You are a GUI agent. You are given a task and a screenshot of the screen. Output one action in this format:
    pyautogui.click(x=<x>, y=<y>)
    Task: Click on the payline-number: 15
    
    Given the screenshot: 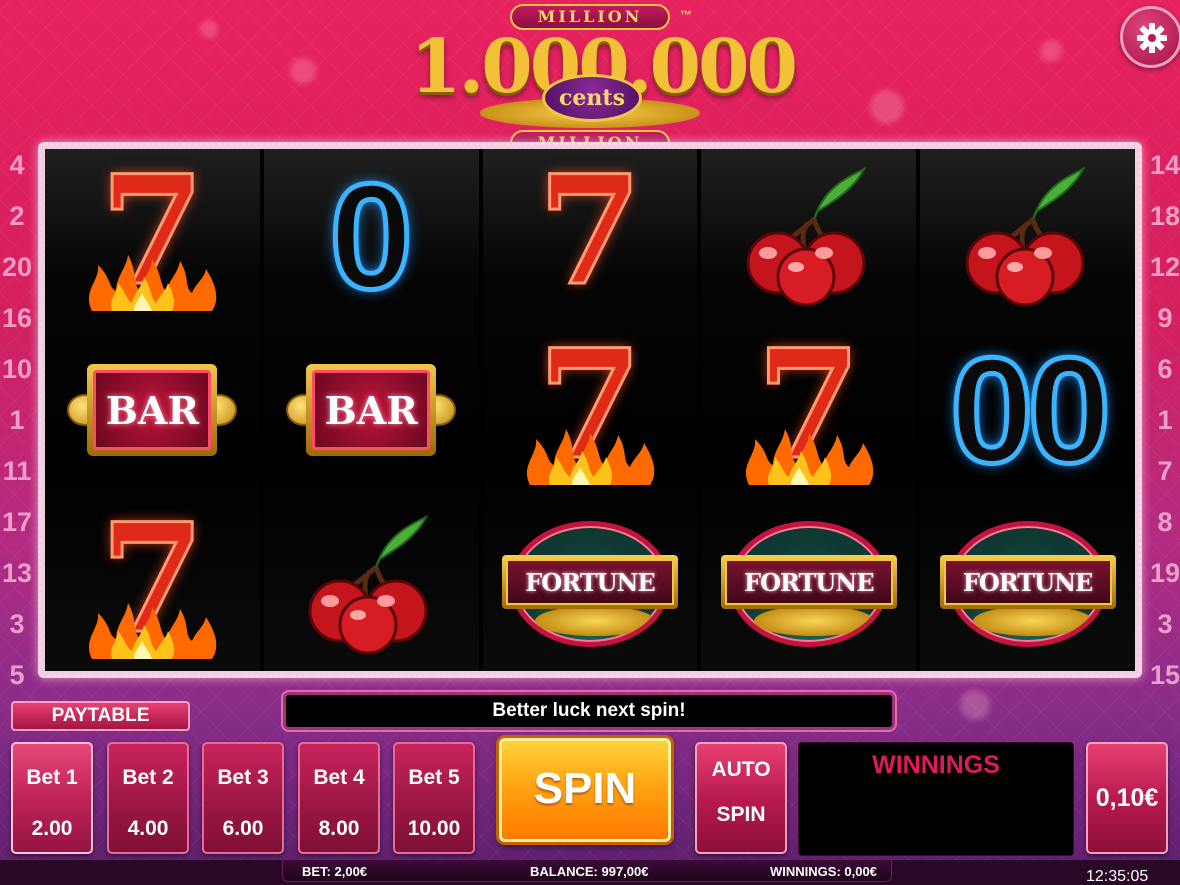 What is the action you would take?
    pyautogui.click(x=1164, y=687)
    